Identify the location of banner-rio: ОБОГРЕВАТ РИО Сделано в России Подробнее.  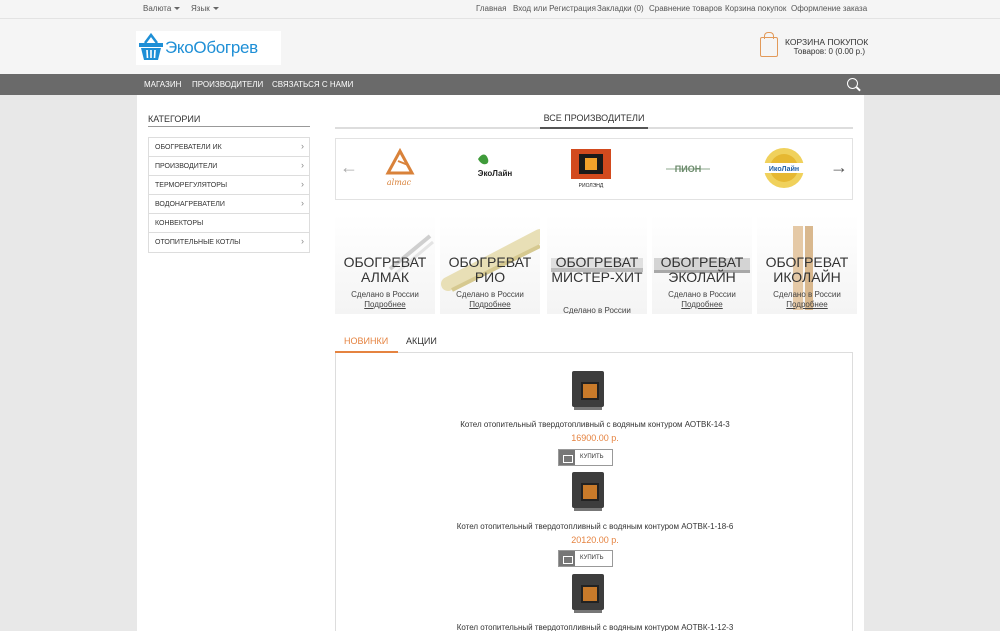
(490, 264).